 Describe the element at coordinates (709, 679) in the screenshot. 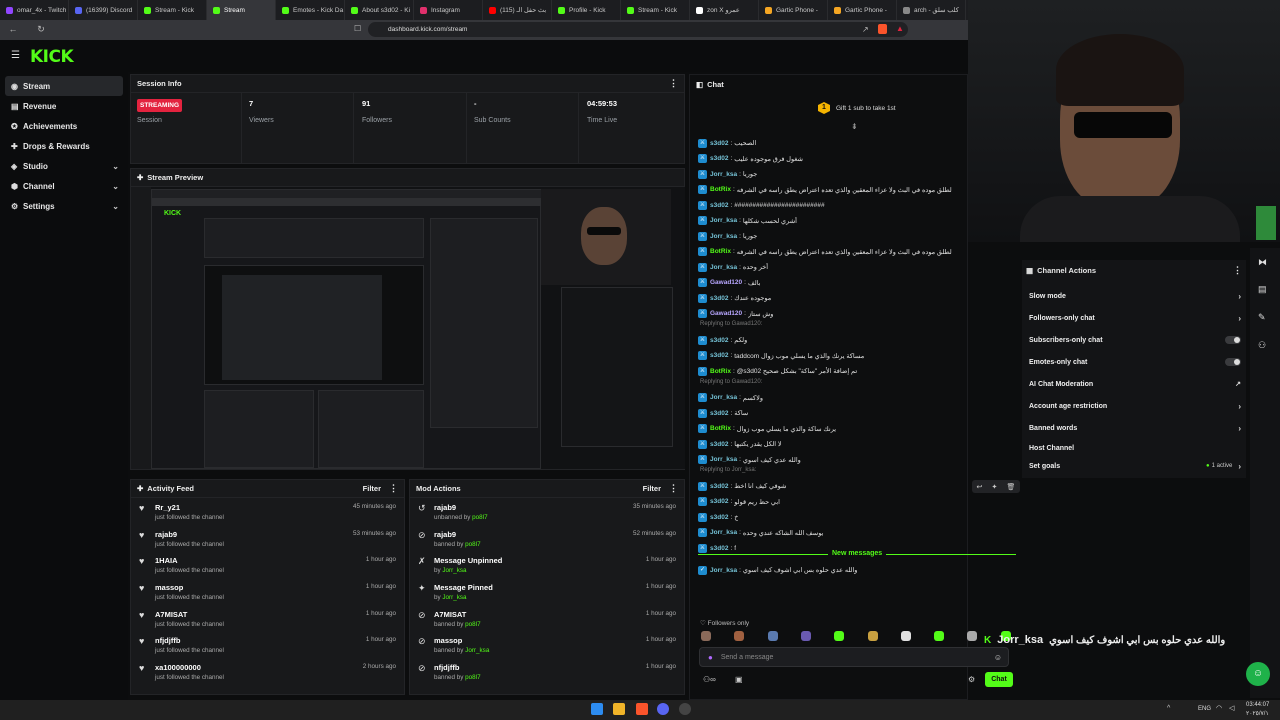

I see `points-icon: ⚇∞` at that location.